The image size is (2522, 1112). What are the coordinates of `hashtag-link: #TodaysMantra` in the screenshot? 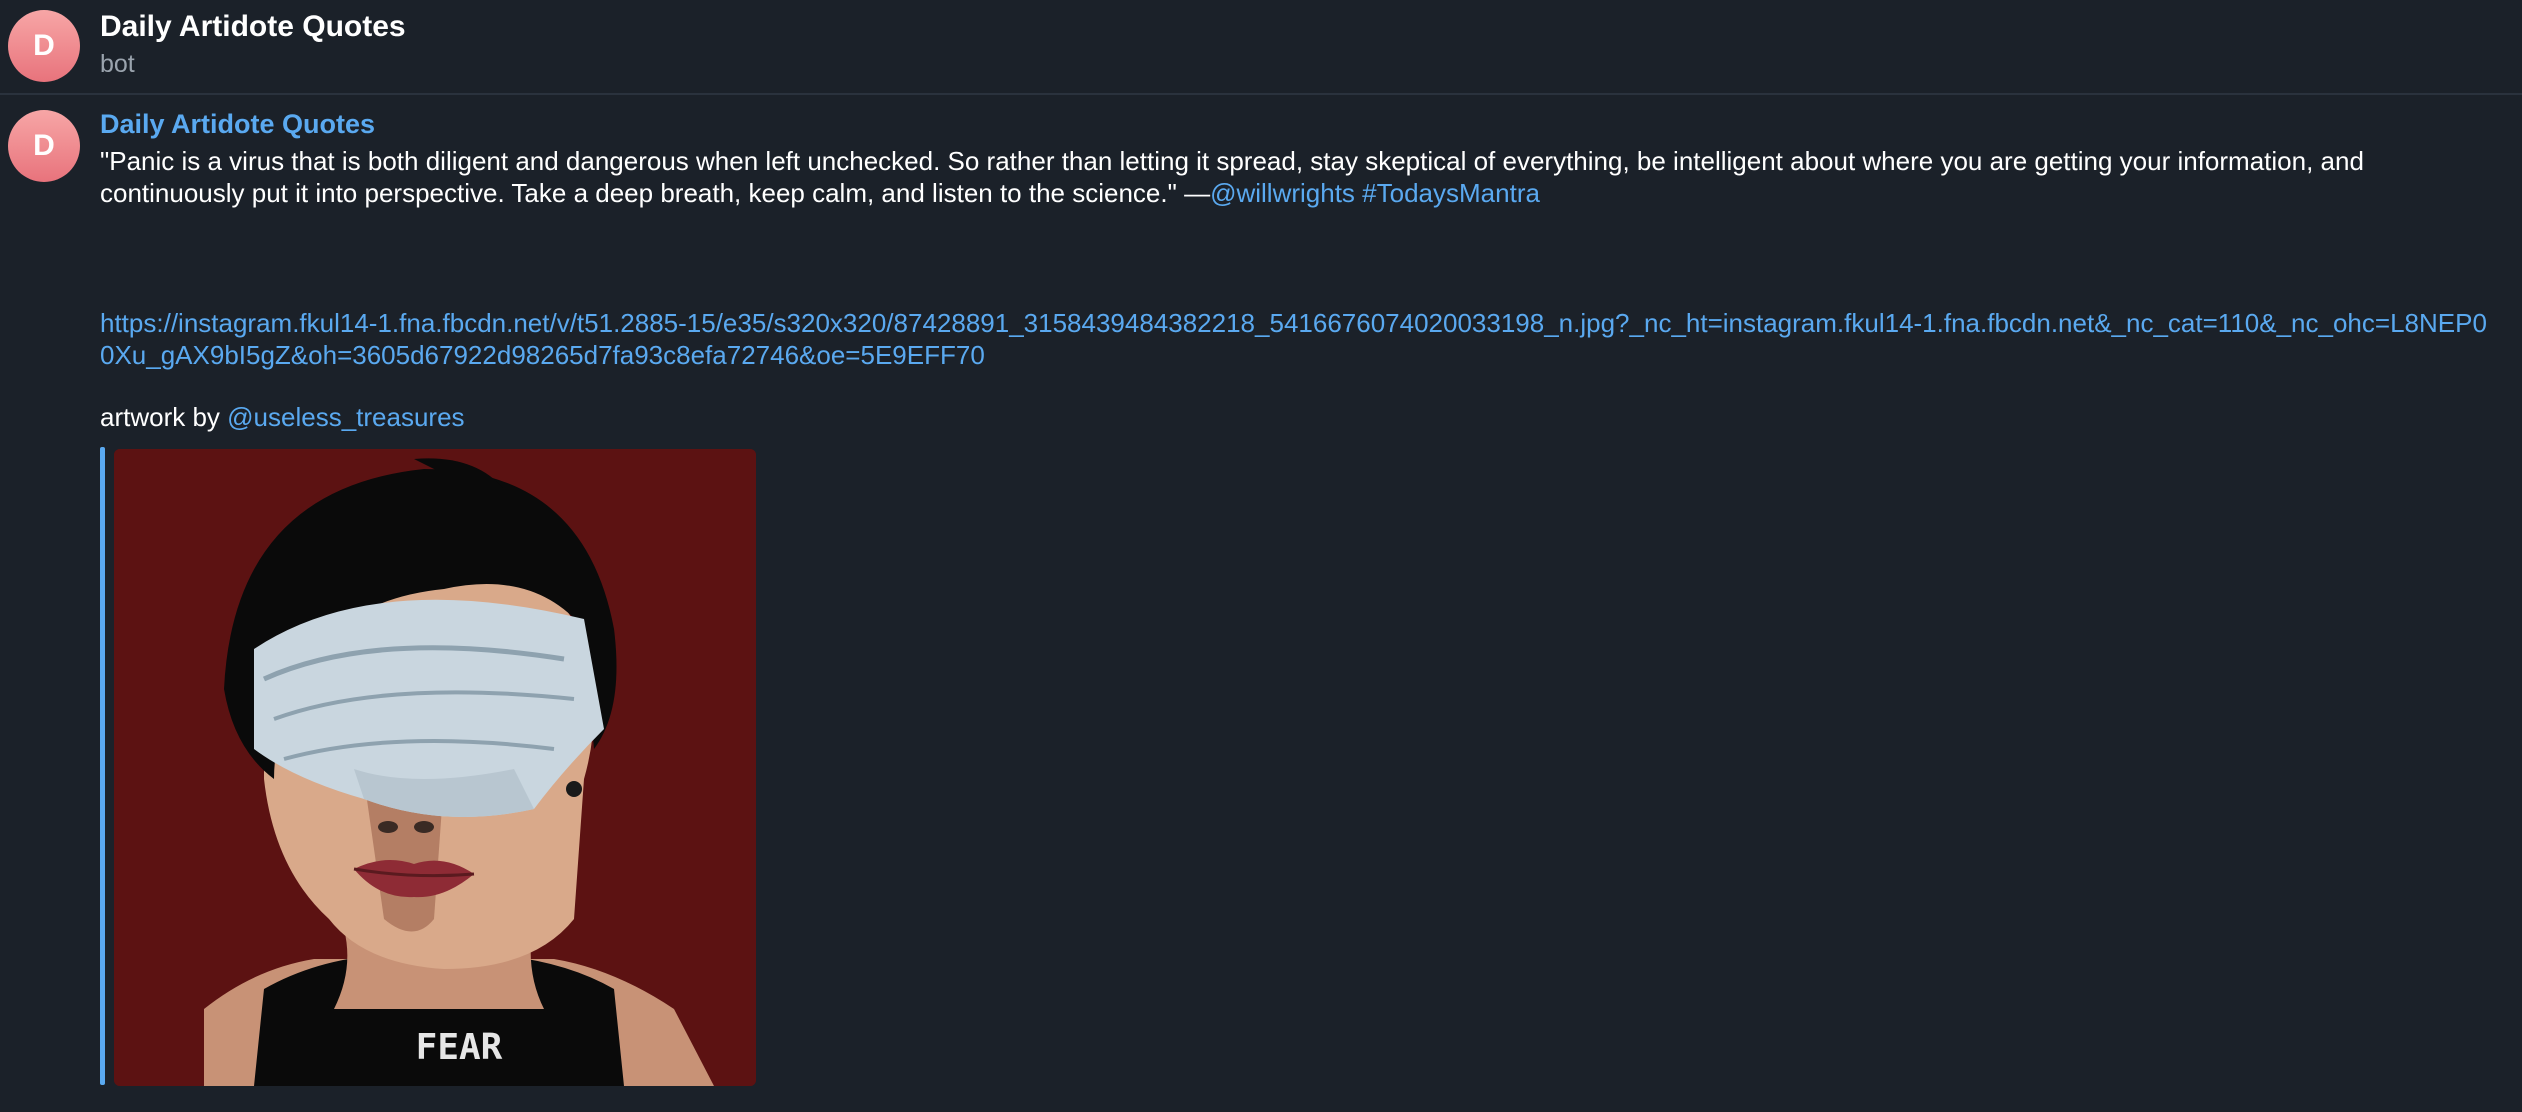 It's located at (1451, 193).